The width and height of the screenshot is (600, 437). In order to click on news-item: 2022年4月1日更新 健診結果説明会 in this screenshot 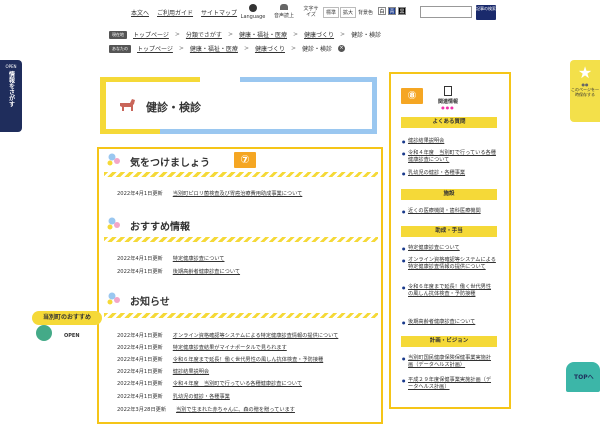, I will do `click(163, 371)`.